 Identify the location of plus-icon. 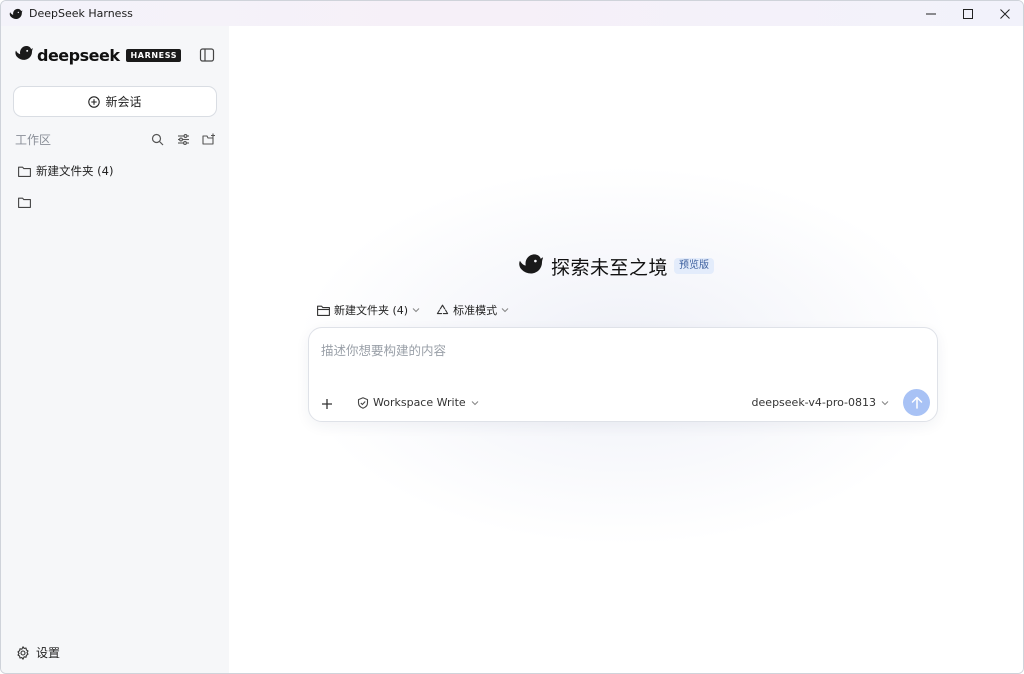
(327, 404).